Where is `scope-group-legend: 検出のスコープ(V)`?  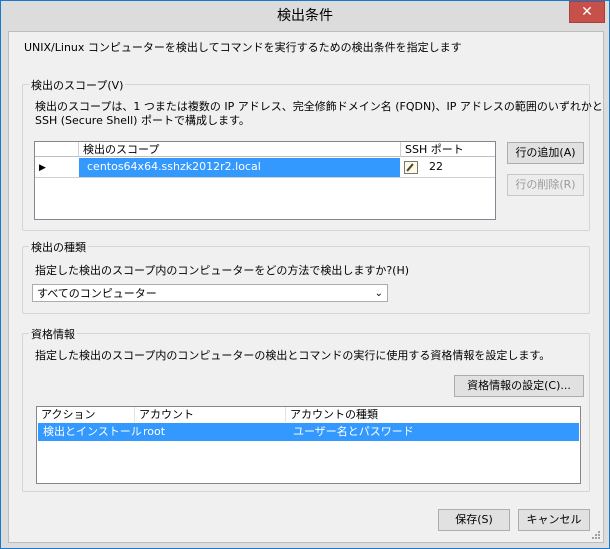 scope-group-legend: 検出のスコープ(V) is located at coordinates (77, 85).